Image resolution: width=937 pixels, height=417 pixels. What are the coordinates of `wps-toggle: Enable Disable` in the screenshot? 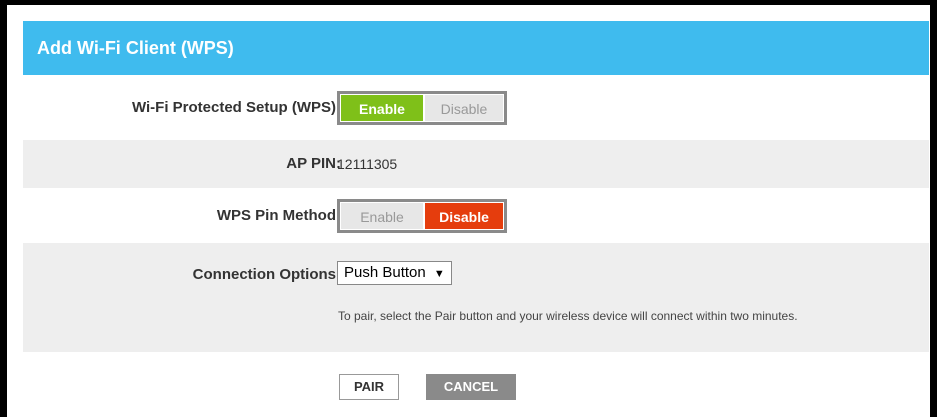 It's located at (422, 108).